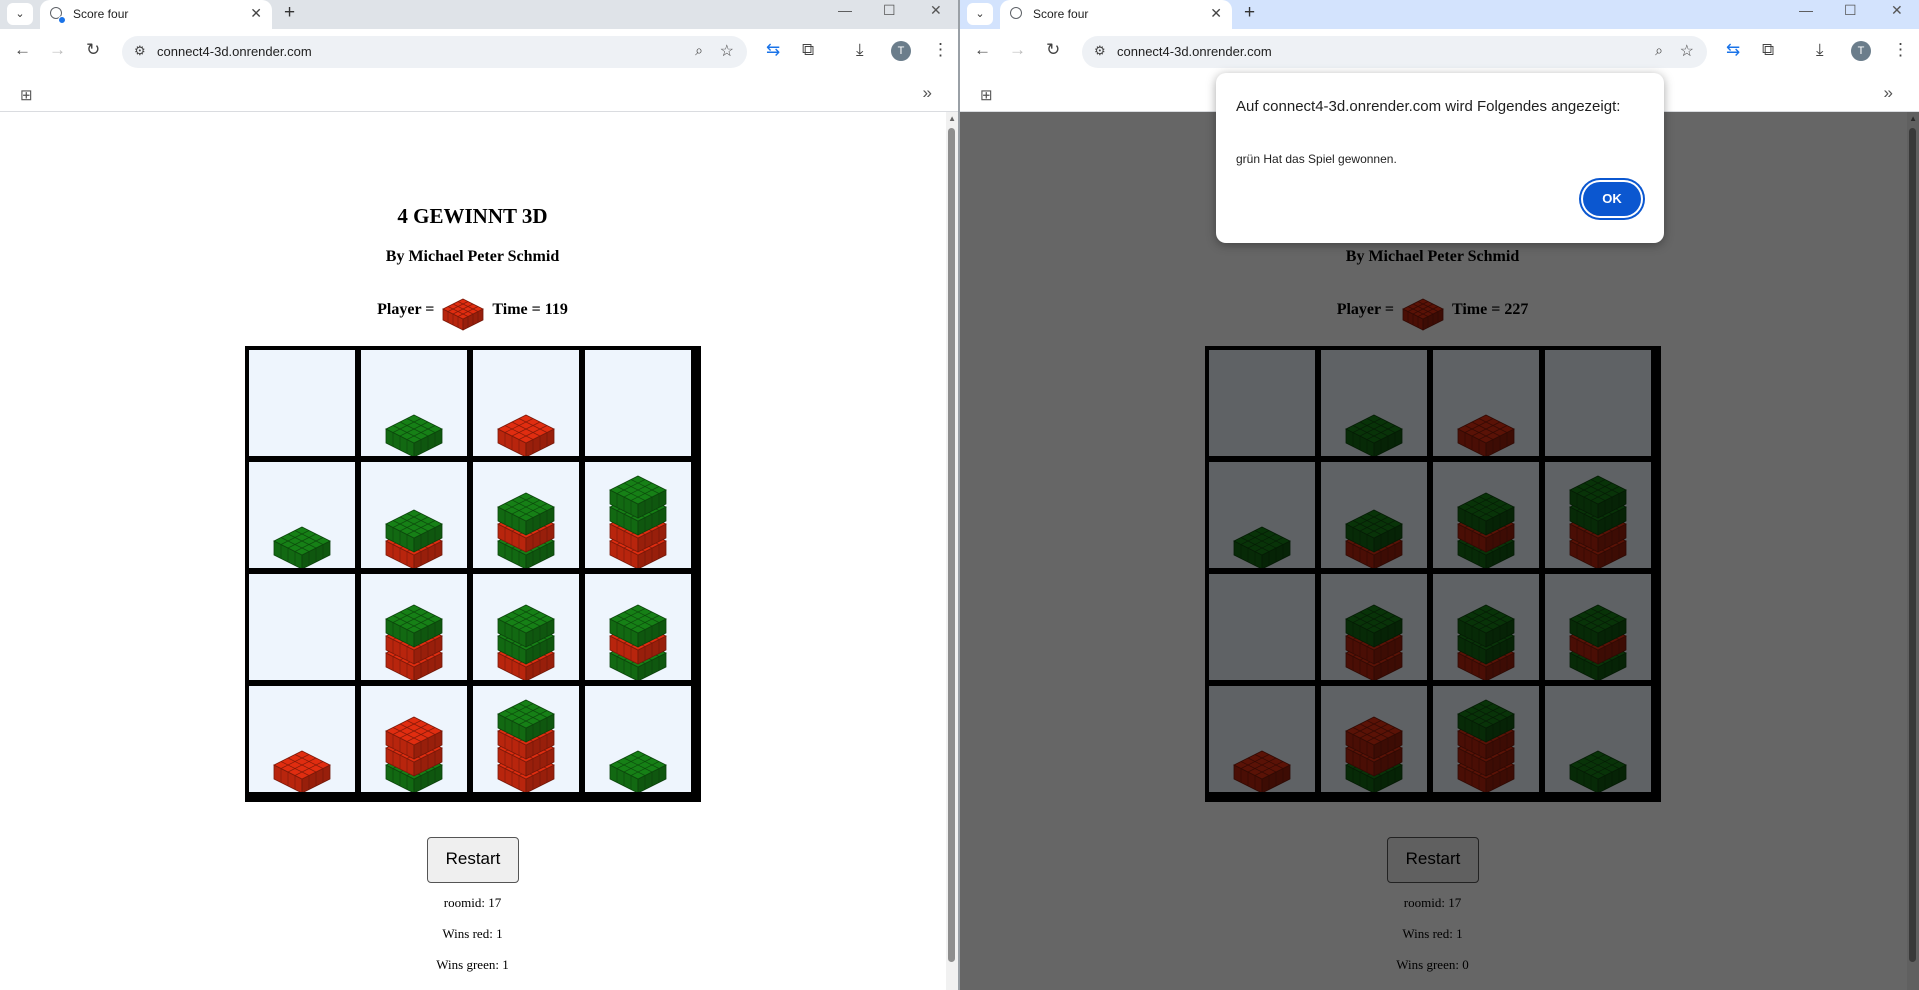 This screenshot has width=1919, height=990. I want to click on ok-button: OK, so click(1612, 199).